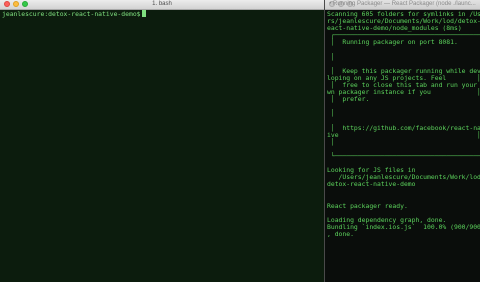 This screenshot has width=480, height=282. I want to click on output-line: React packager ready., so click(367, 205).